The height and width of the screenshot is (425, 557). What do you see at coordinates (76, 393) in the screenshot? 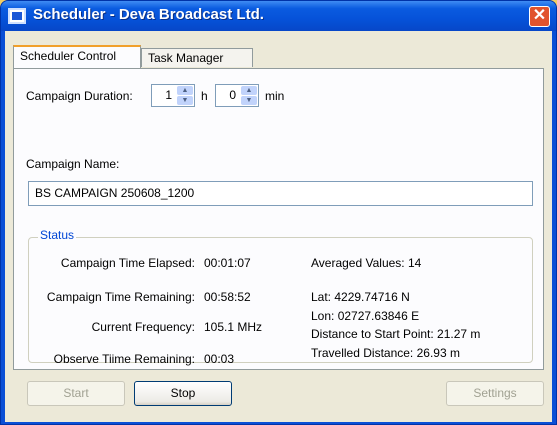
I see `start-button: Start` at bounding box center [76, 393].